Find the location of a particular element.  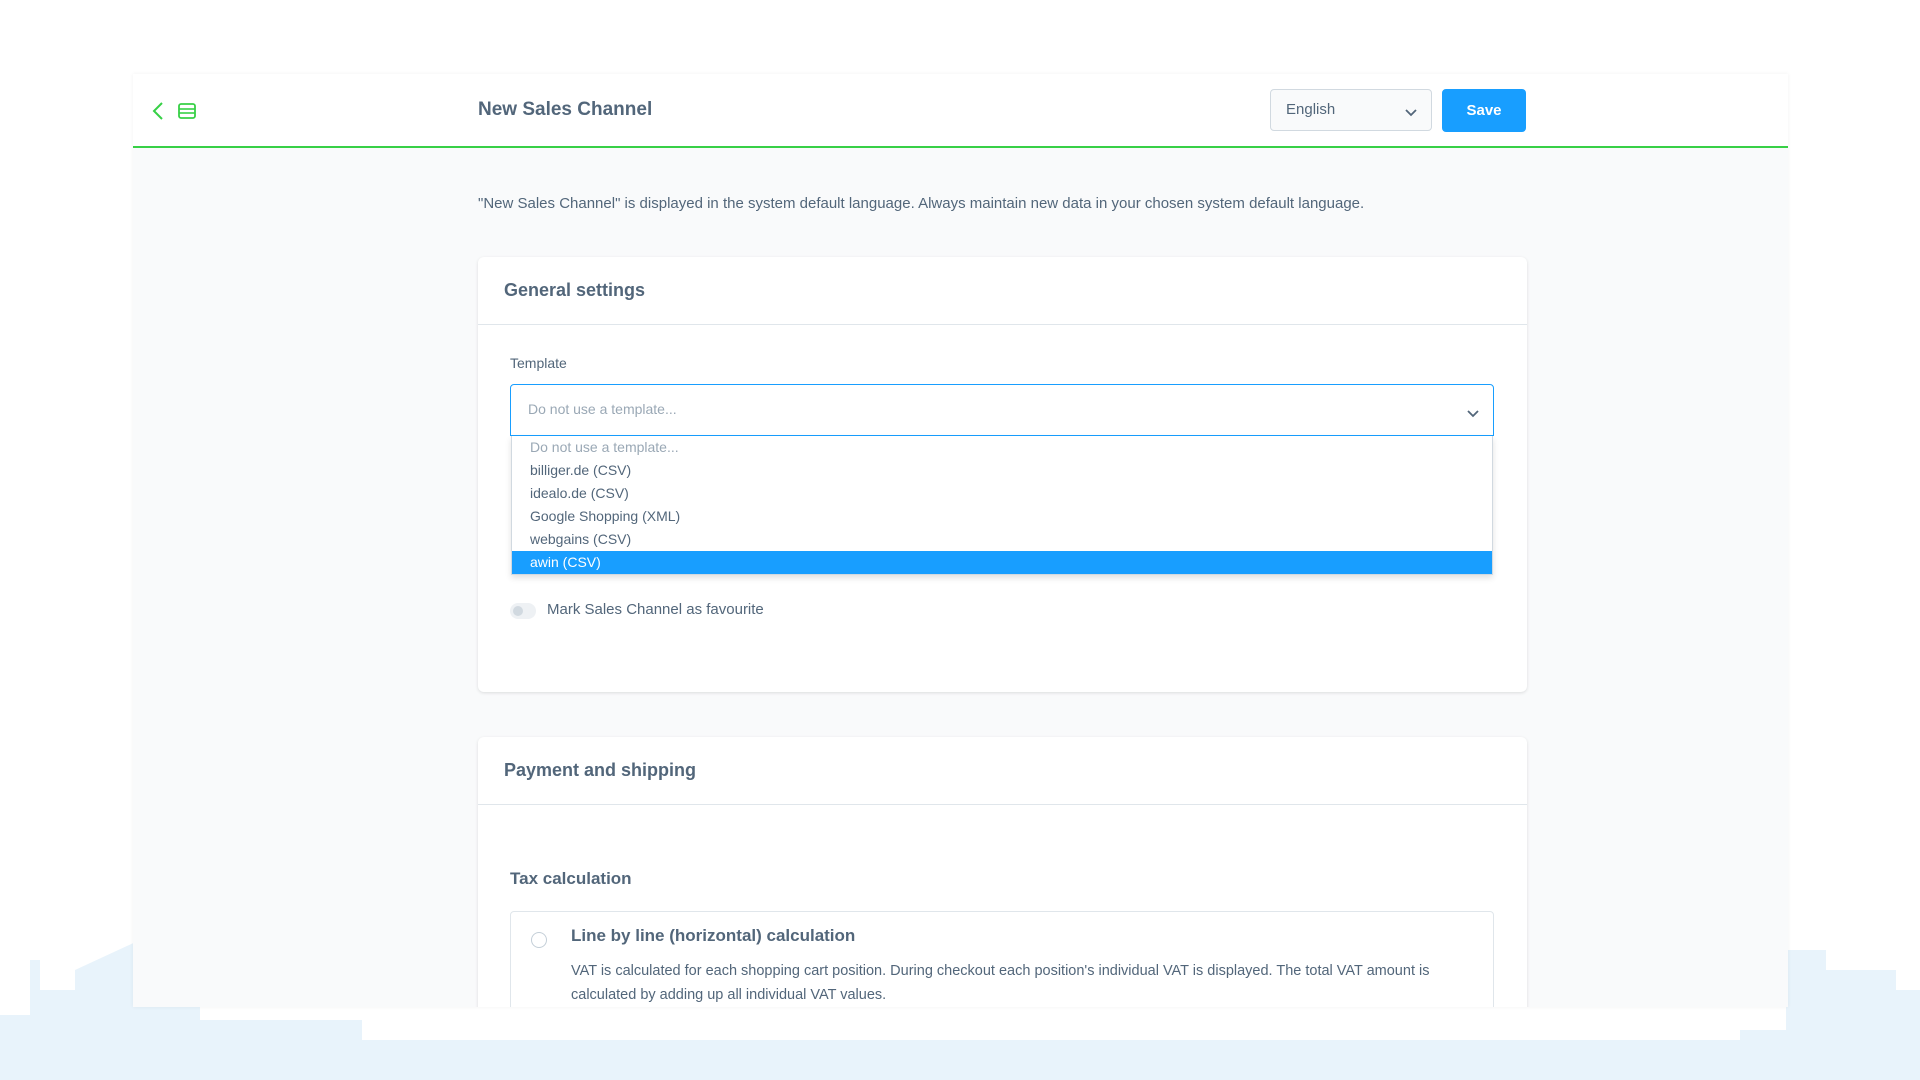

card-title: General settings is located at coordinates (575, 290).